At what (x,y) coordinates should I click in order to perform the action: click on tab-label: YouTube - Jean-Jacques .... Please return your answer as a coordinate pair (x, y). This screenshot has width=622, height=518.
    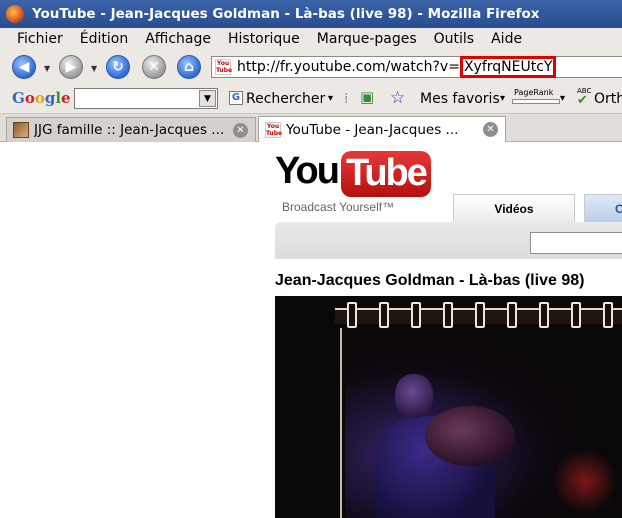
    Looking at the image, I should click on (372, 130).